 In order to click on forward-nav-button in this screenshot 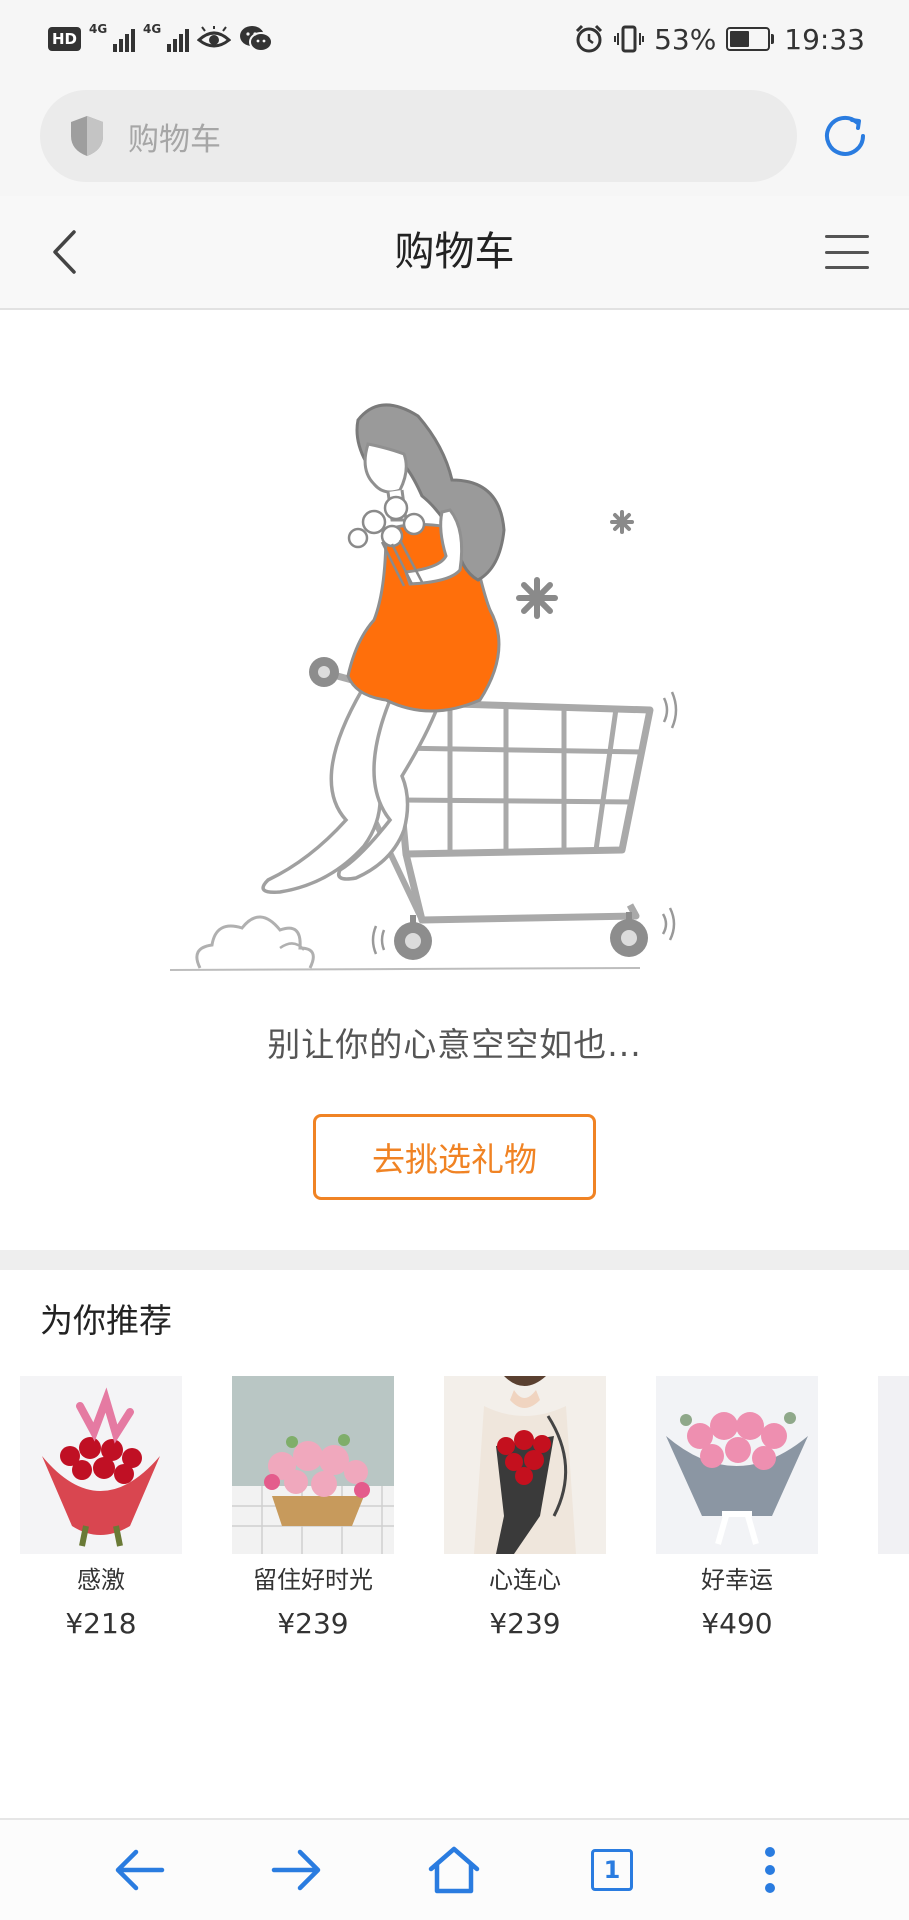, I will do `click(296, 1870)`.